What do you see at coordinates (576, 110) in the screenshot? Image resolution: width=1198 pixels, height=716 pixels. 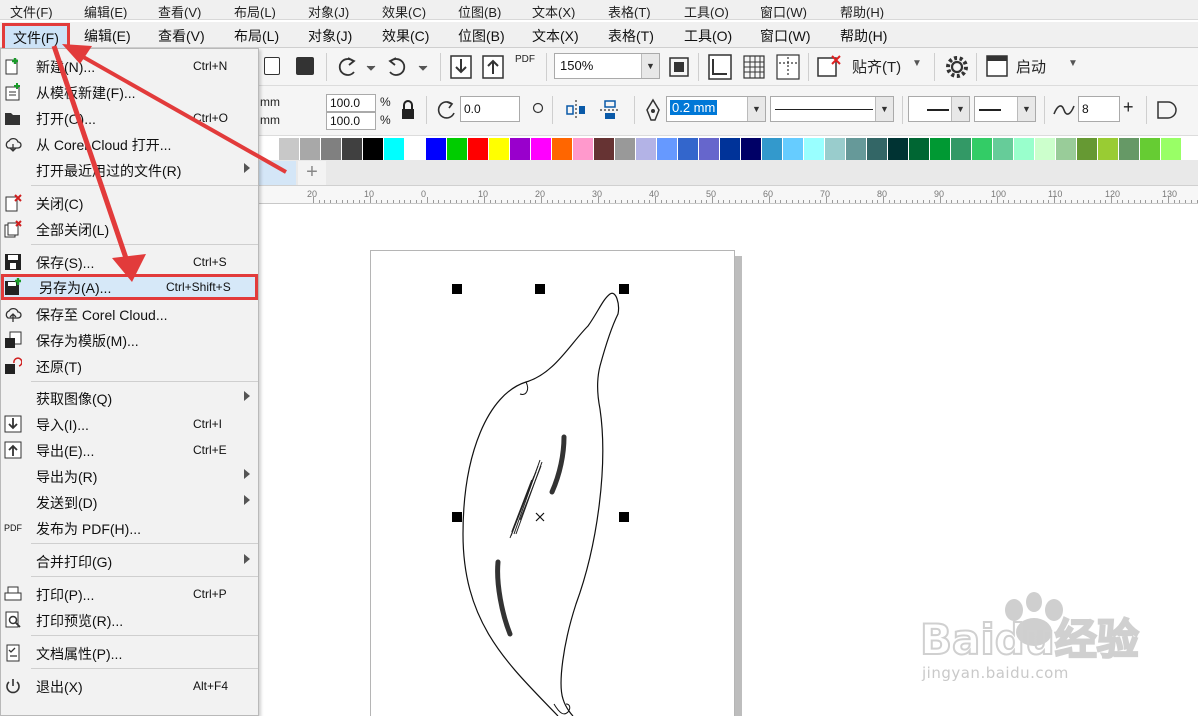 I see `mirror-horizontal-icon` at bounding box center [576, 110].